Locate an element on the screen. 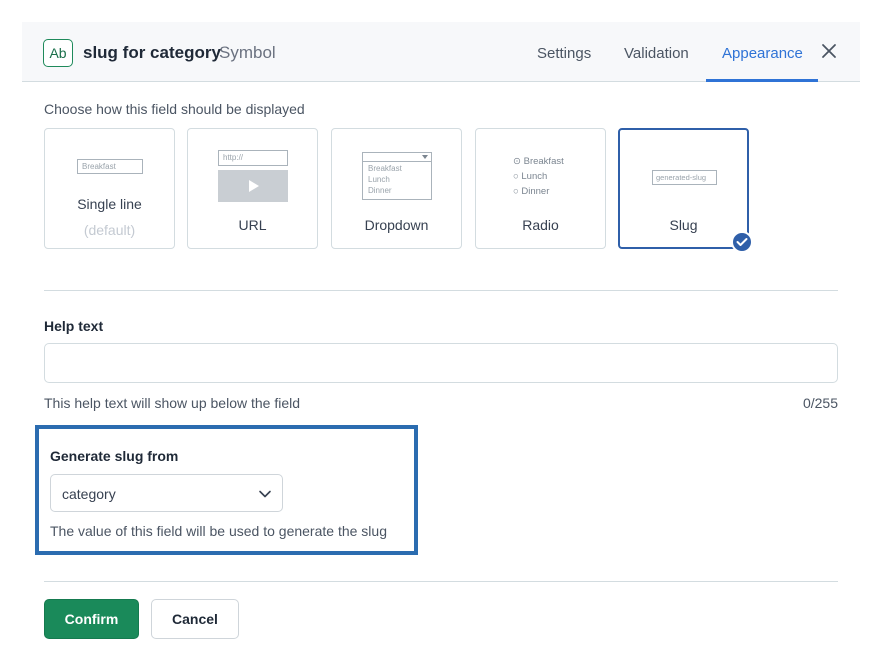 The height and width of the screenshot is (657, 880). appearance-option-dropdown: Breakfast Lunch Dinner Dropdown is located at coordinates (396, 188).